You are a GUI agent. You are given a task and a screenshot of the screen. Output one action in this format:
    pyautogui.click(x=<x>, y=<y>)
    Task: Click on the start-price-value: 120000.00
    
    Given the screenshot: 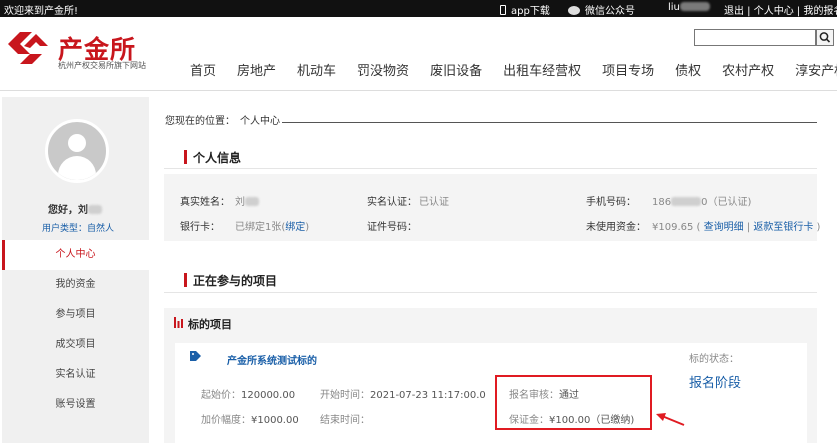 What is the action you would take?
    pyautogui.click(x=268, y=395)
    